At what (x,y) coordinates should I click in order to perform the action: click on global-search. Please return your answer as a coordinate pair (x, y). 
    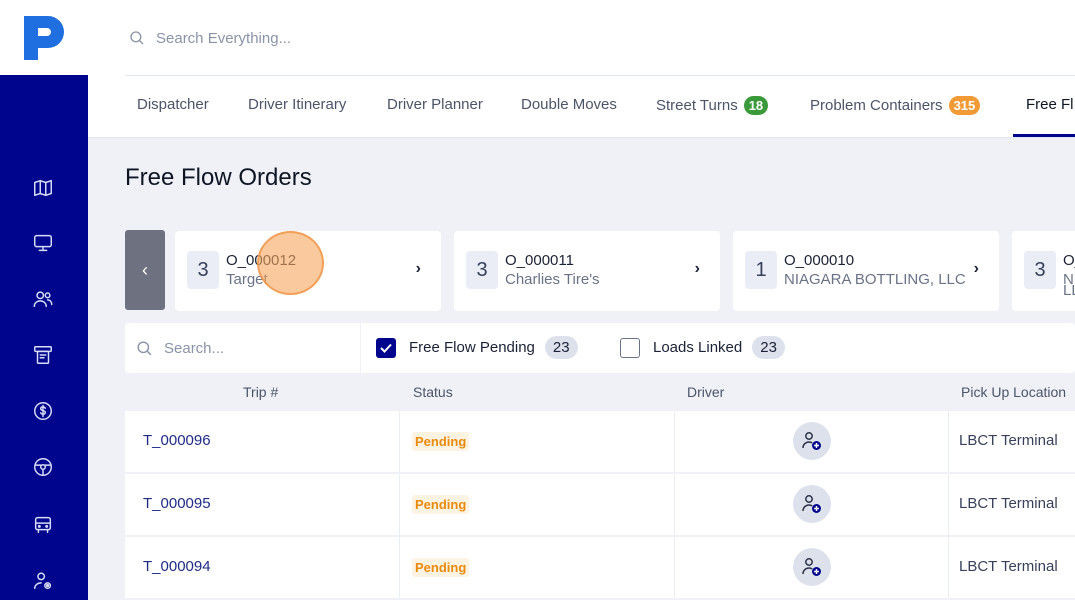
    Looking at the image, I should click on (278, 38).